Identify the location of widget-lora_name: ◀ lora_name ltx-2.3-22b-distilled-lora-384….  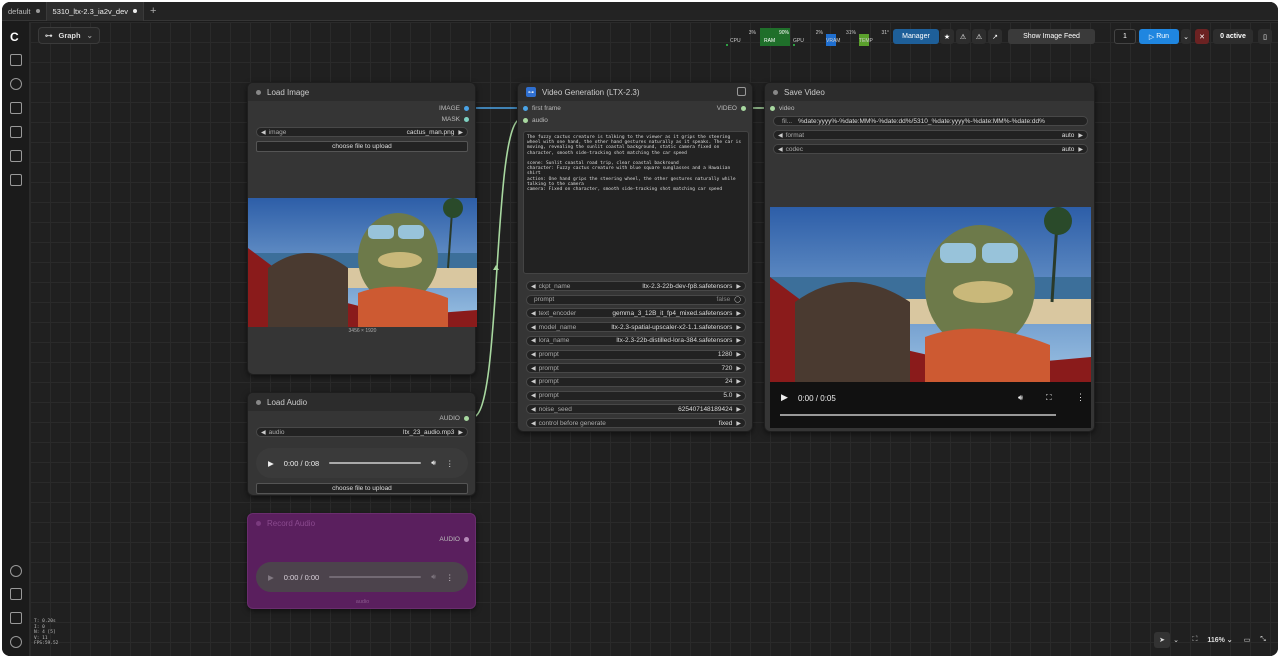
(636, 340).